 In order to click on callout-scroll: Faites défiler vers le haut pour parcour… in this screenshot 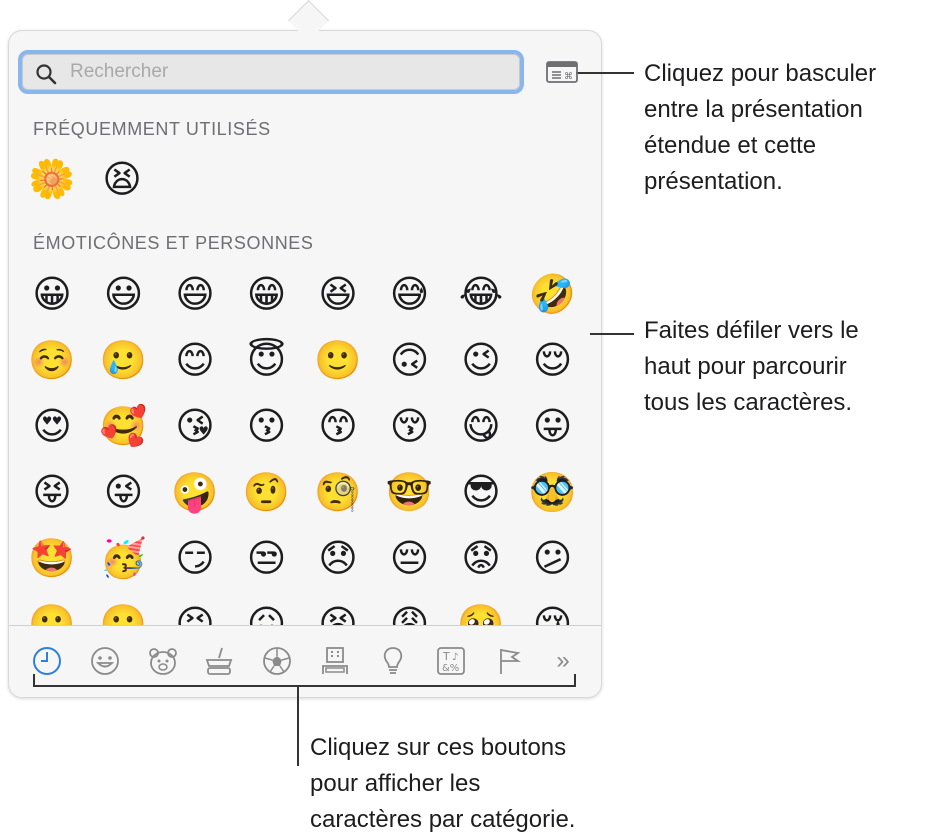, I will do `click(751, 366)`.